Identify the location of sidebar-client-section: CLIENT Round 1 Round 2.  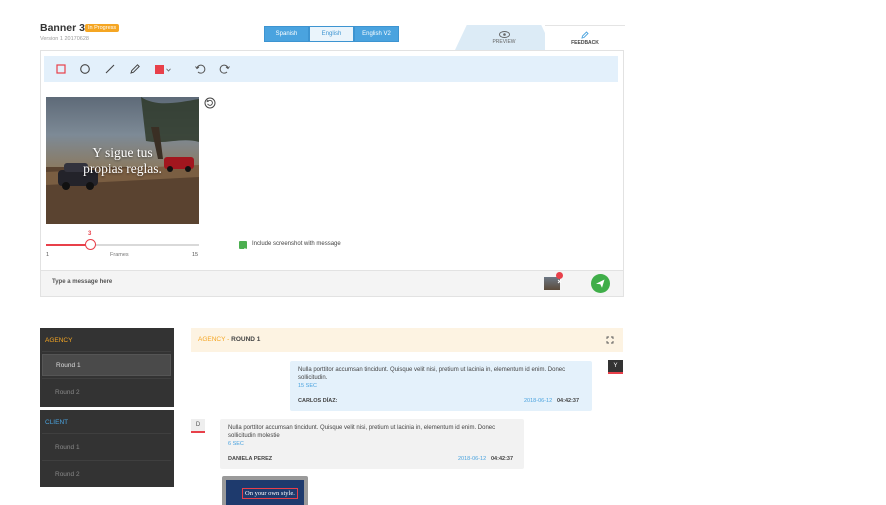
(107, 448).